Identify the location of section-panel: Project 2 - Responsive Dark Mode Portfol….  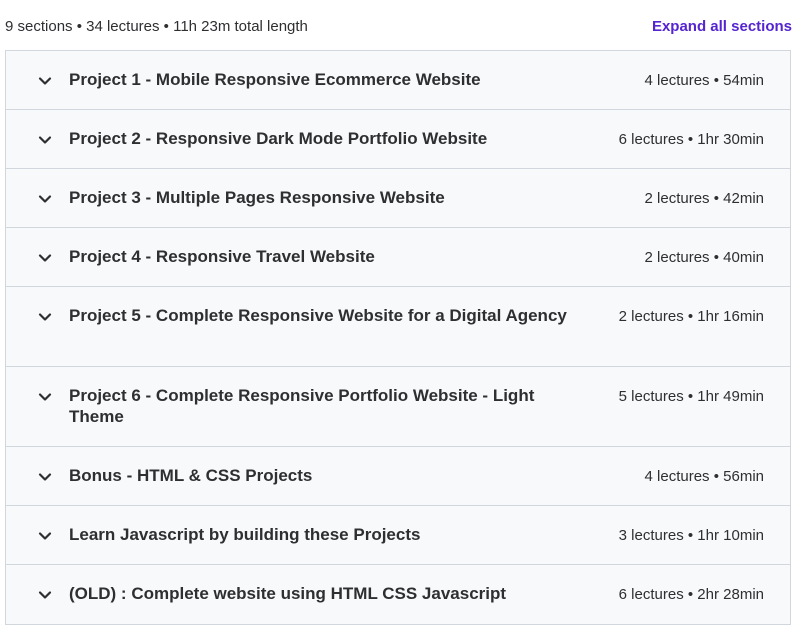
(398, 139).